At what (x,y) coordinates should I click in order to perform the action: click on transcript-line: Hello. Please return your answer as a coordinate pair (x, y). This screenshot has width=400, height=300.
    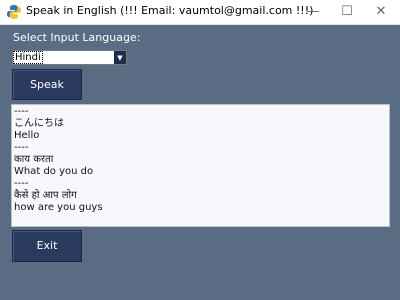
    Looking at the image, I should click on (27, 135).